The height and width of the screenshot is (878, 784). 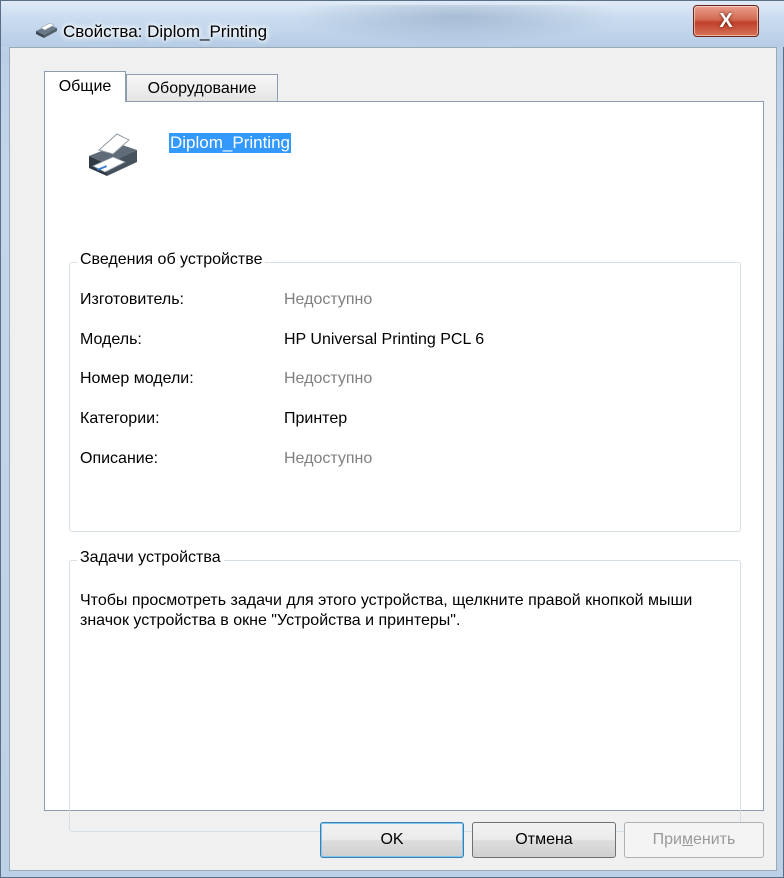 I want to click on apply-label-suffix: енить, so click(x=714, y=839).